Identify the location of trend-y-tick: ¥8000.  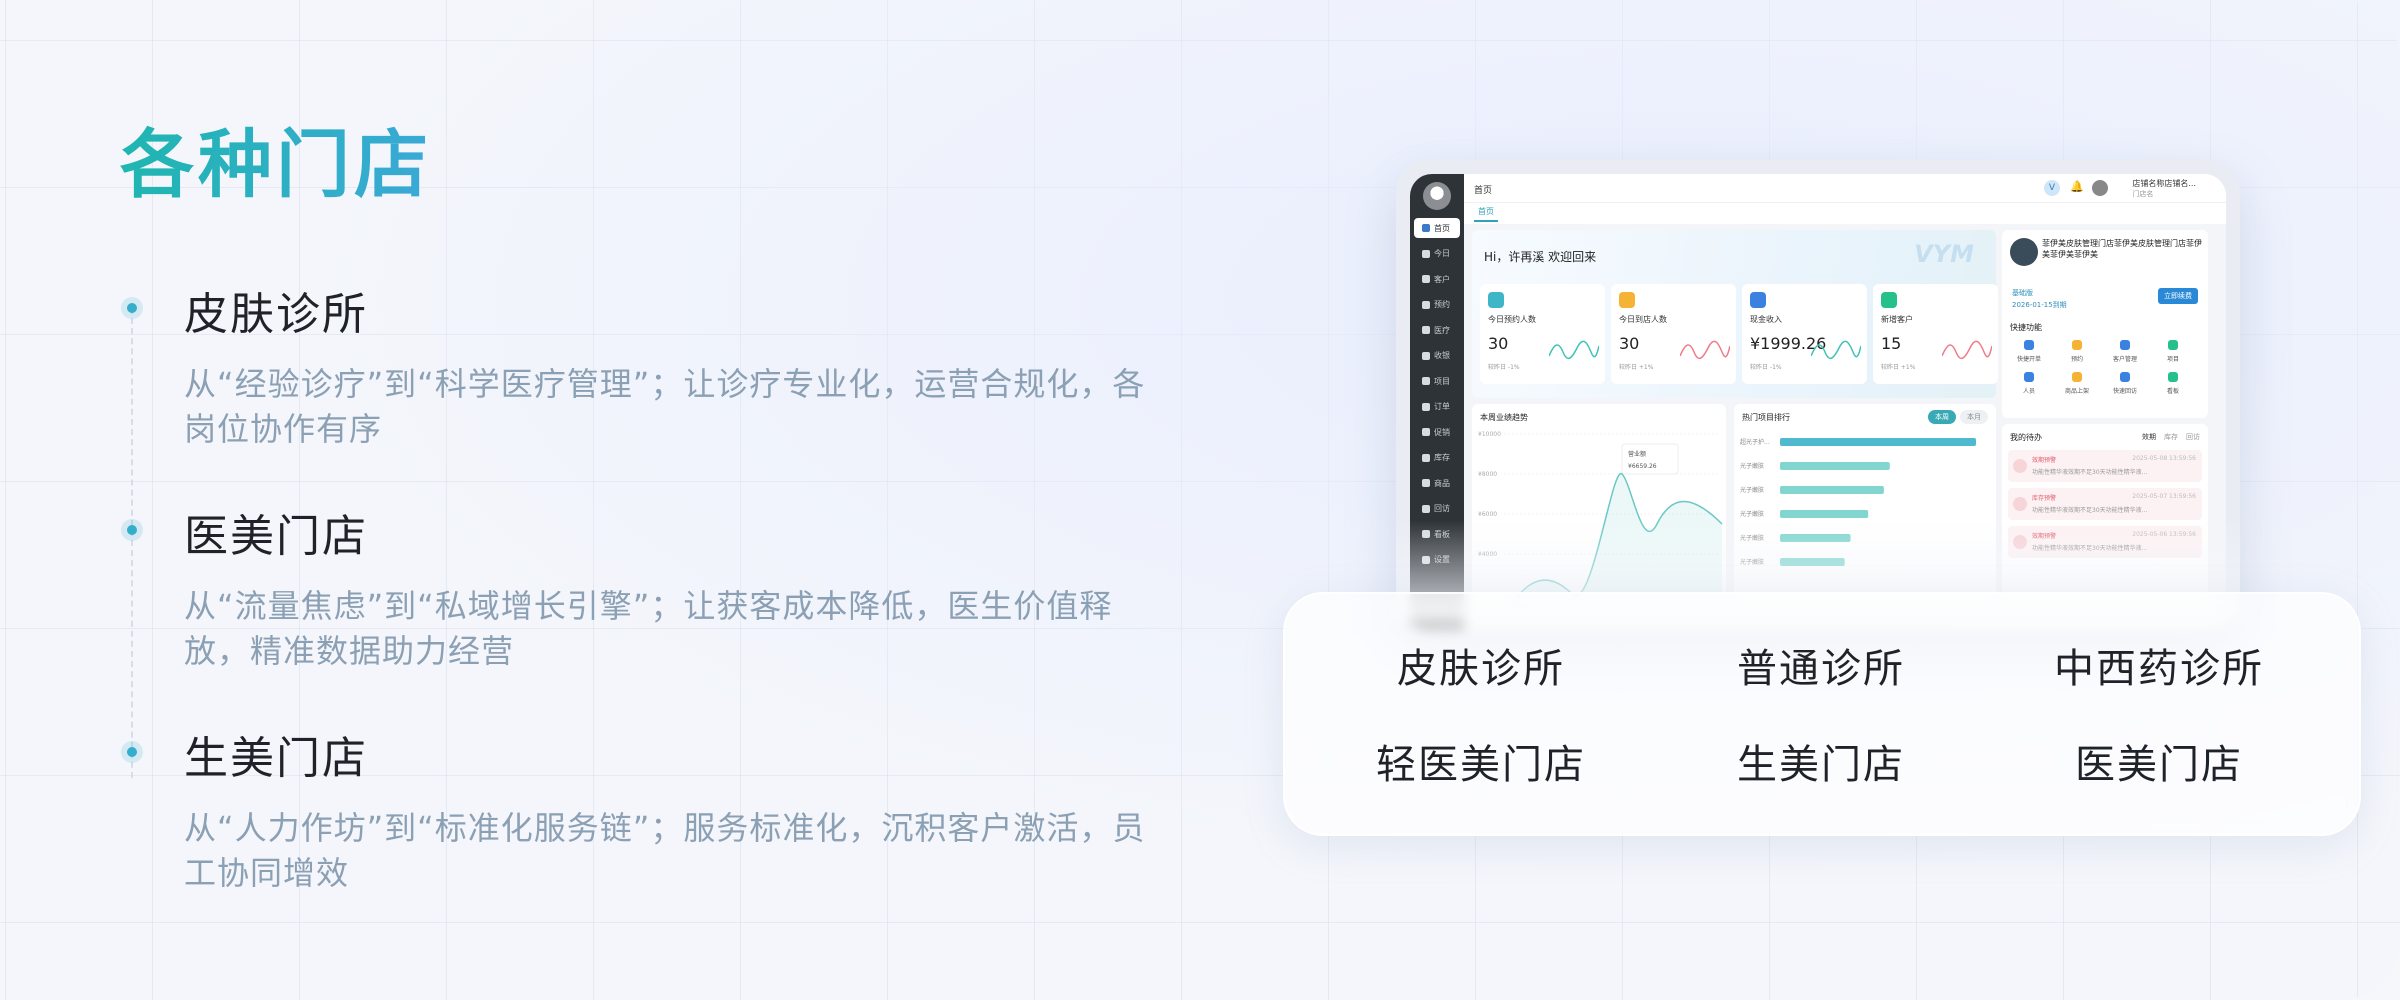
(1487, 474).